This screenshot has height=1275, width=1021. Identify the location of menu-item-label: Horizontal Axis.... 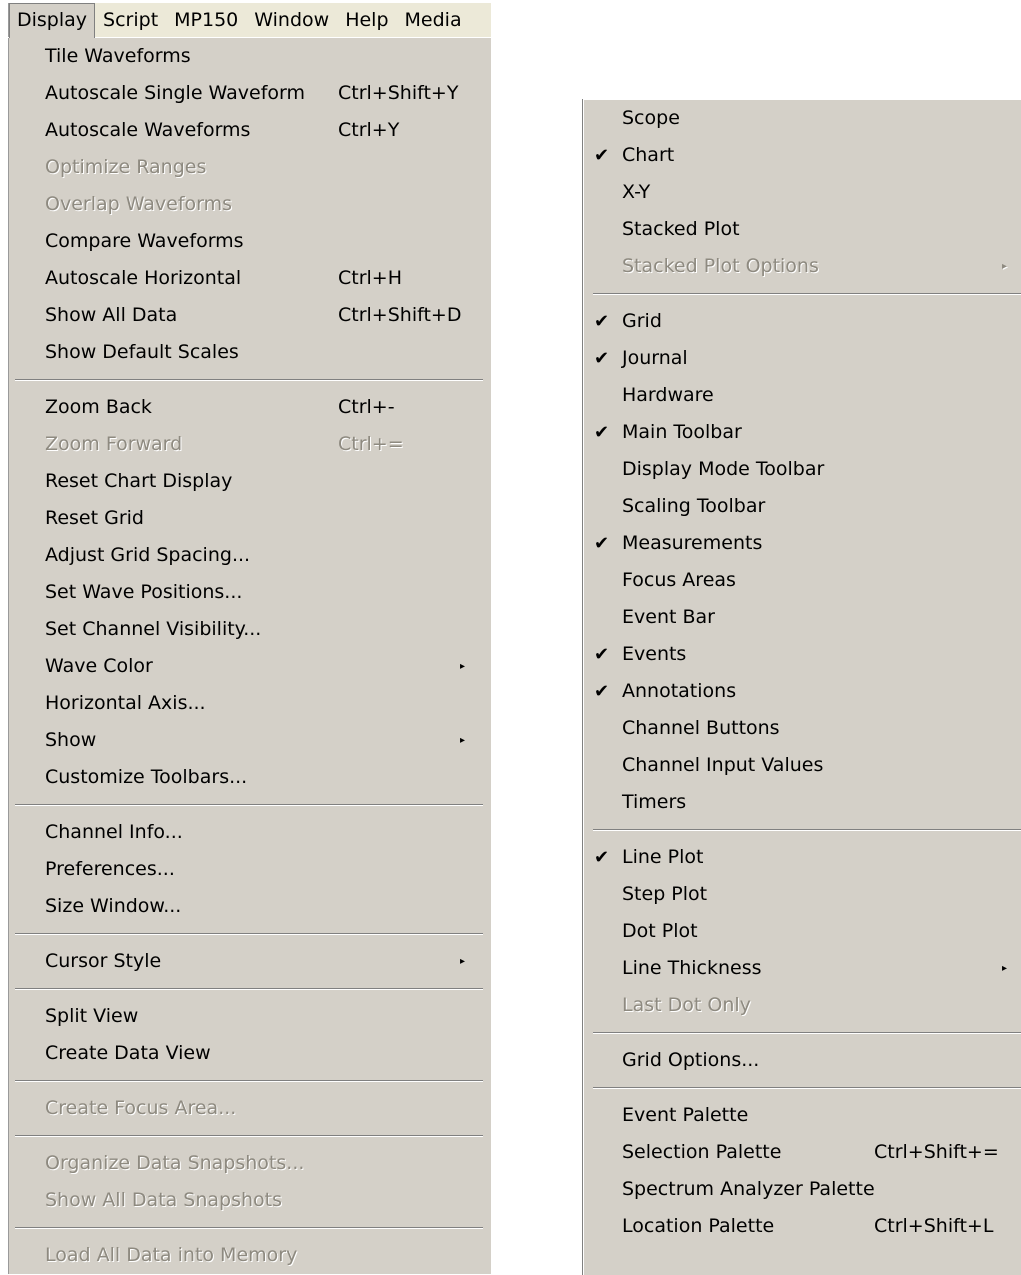
(125, 703).